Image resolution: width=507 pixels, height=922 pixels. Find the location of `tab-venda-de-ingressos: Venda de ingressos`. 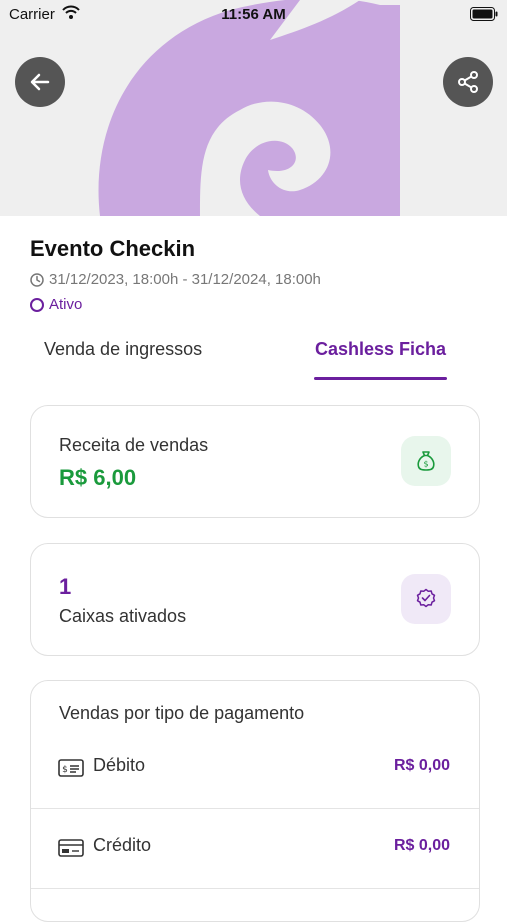

tab-venda-de-ingressos: Venda de ingressos is located at coordinates (123, 349).